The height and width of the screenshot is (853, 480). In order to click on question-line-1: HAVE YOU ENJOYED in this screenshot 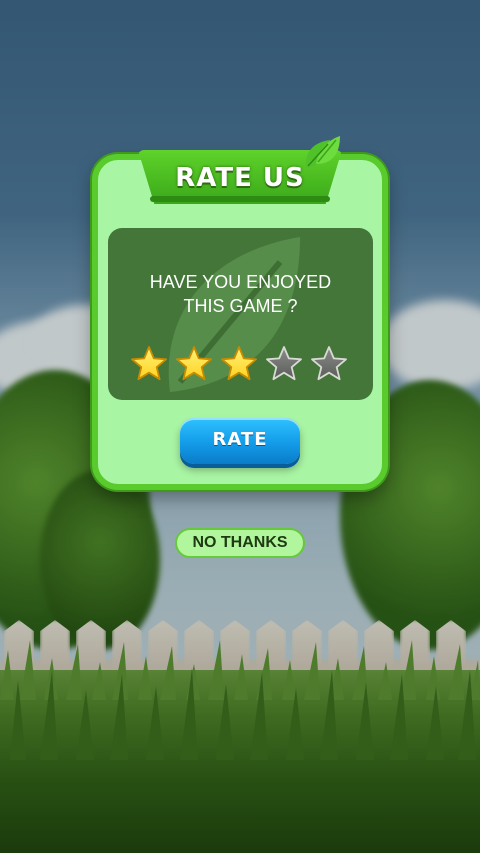, I will do `click(240, 282)`.